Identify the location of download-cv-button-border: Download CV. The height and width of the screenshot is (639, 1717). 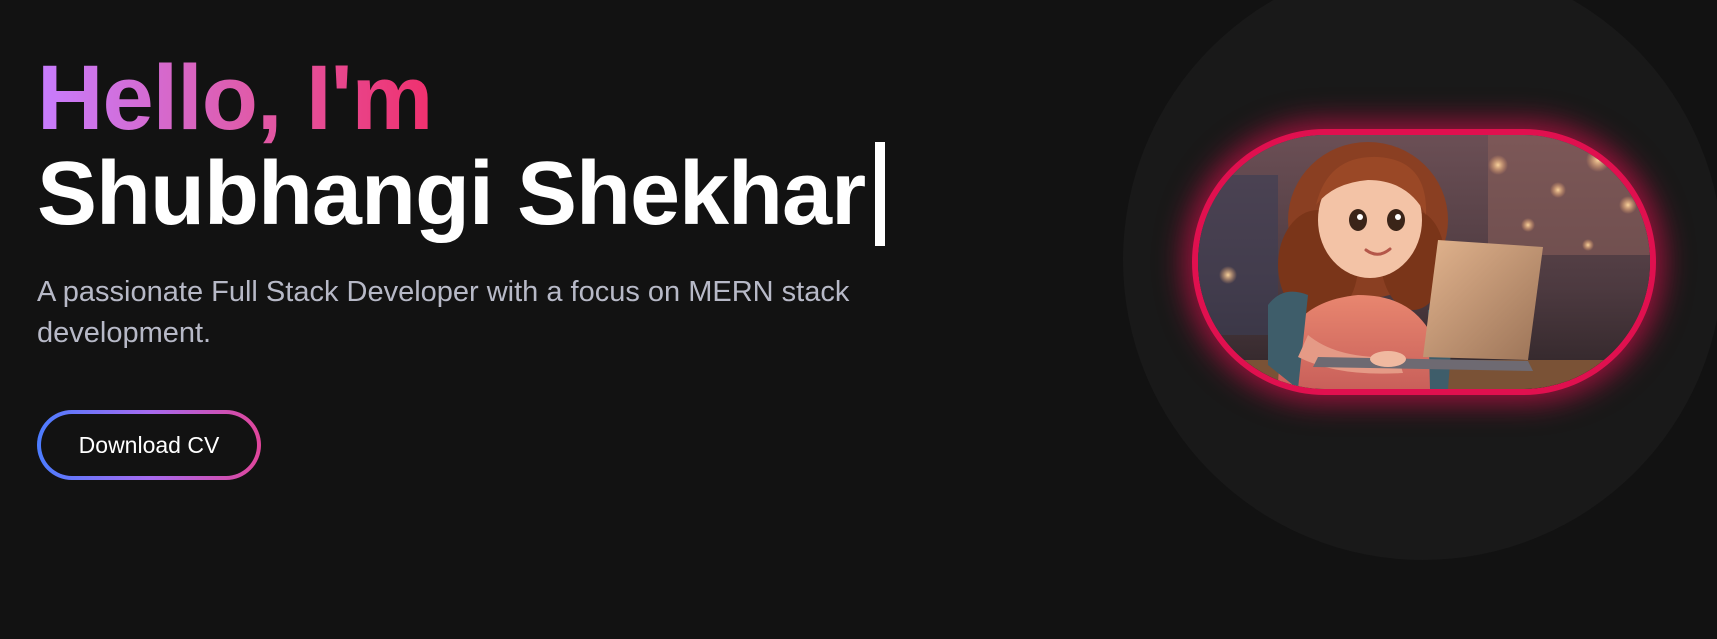
(149, 445).